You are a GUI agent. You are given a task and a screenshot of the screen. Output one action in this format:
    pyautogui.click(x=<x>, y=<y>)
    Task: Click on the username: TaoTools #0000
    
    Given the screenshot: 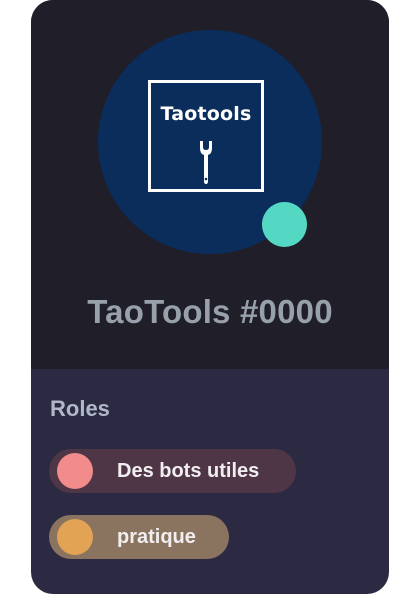 What is the action you would take?
    pyautogui.click(x=210, y=312)
    